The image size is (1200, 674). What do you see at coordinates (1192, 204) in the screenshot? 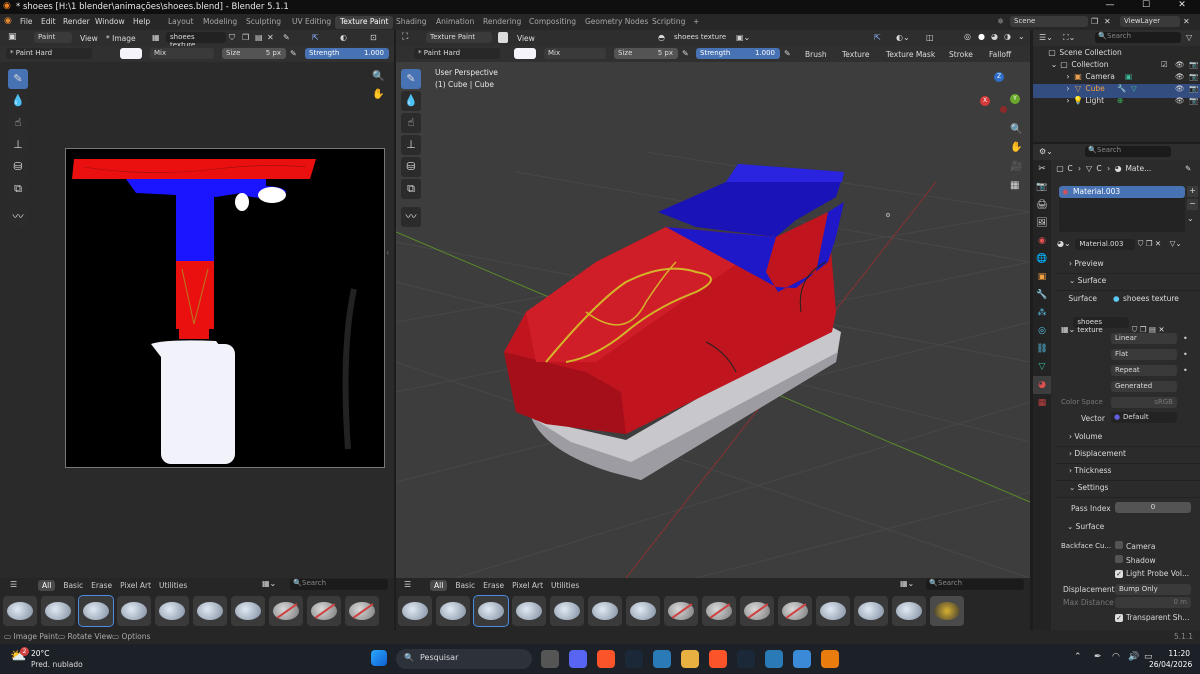
I see `remove-slot-button: −` at bounding box center [1192, 204].